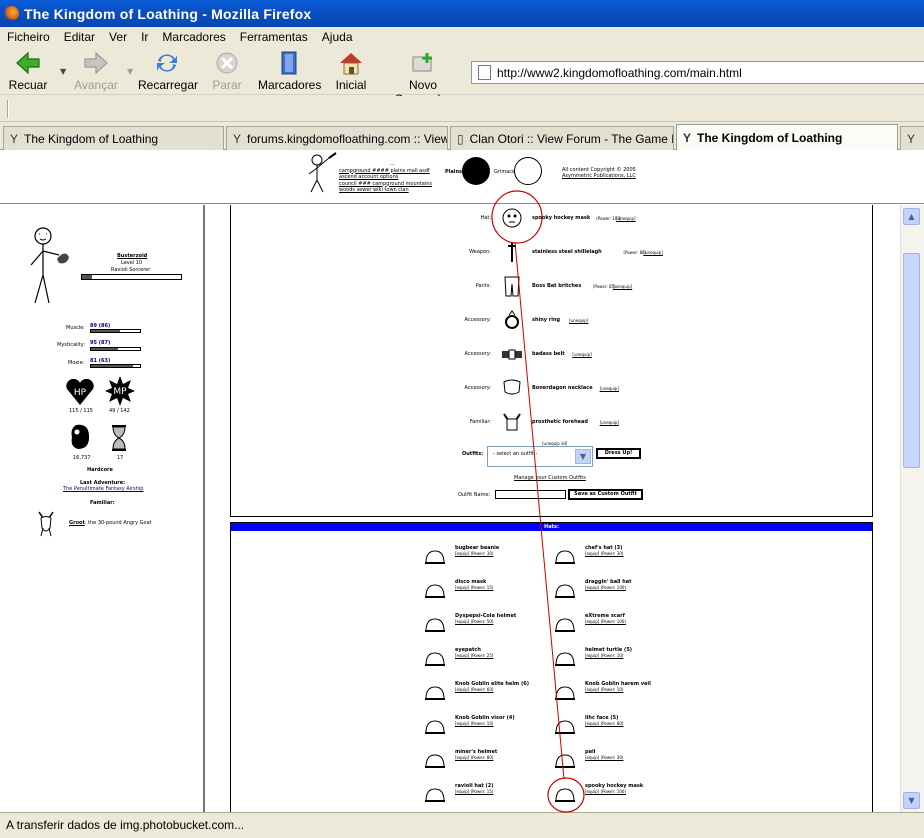 This screenshot has height=838, width=924. What do you see at coordinates (50, 266) in the screenshot?
I see `character-avatar` at bounding box center [50, 266].